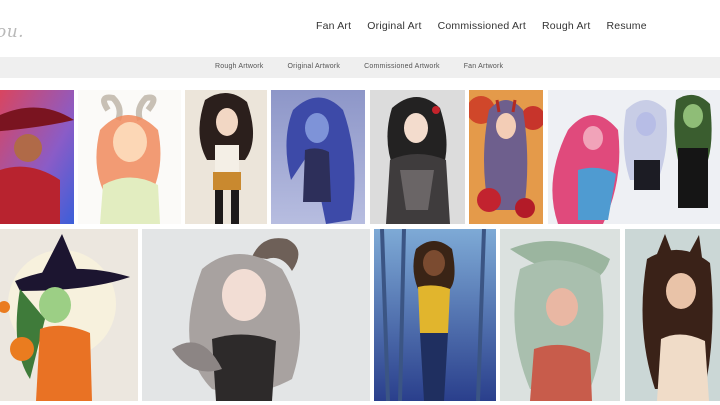  Describe the element at coordinates (402, 66) in the screenshot. I see `subnav-commissioned-artwork: Commissioned Artwork` at that location.